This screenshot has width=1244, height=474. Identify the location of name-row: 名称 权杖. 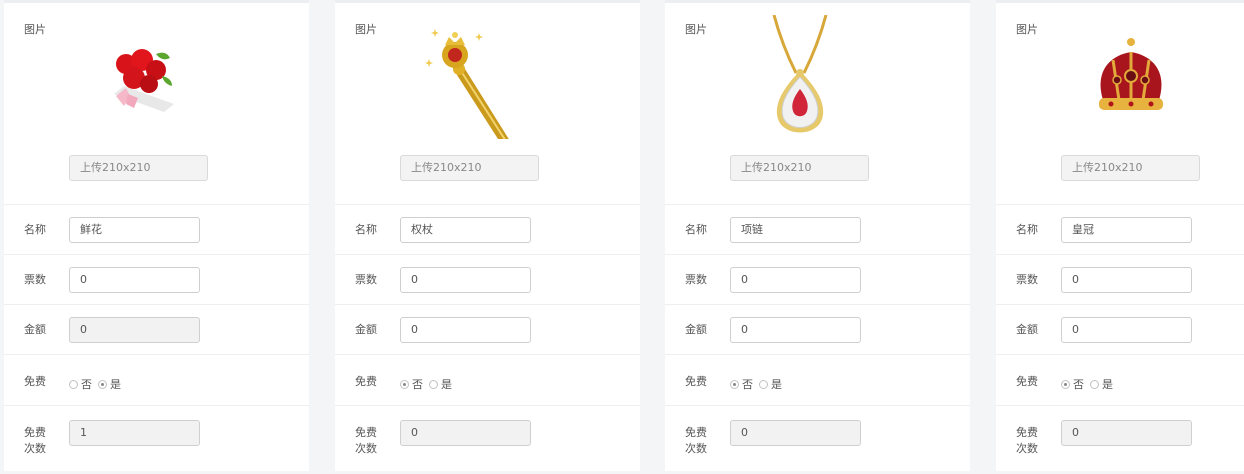
(487, 230).